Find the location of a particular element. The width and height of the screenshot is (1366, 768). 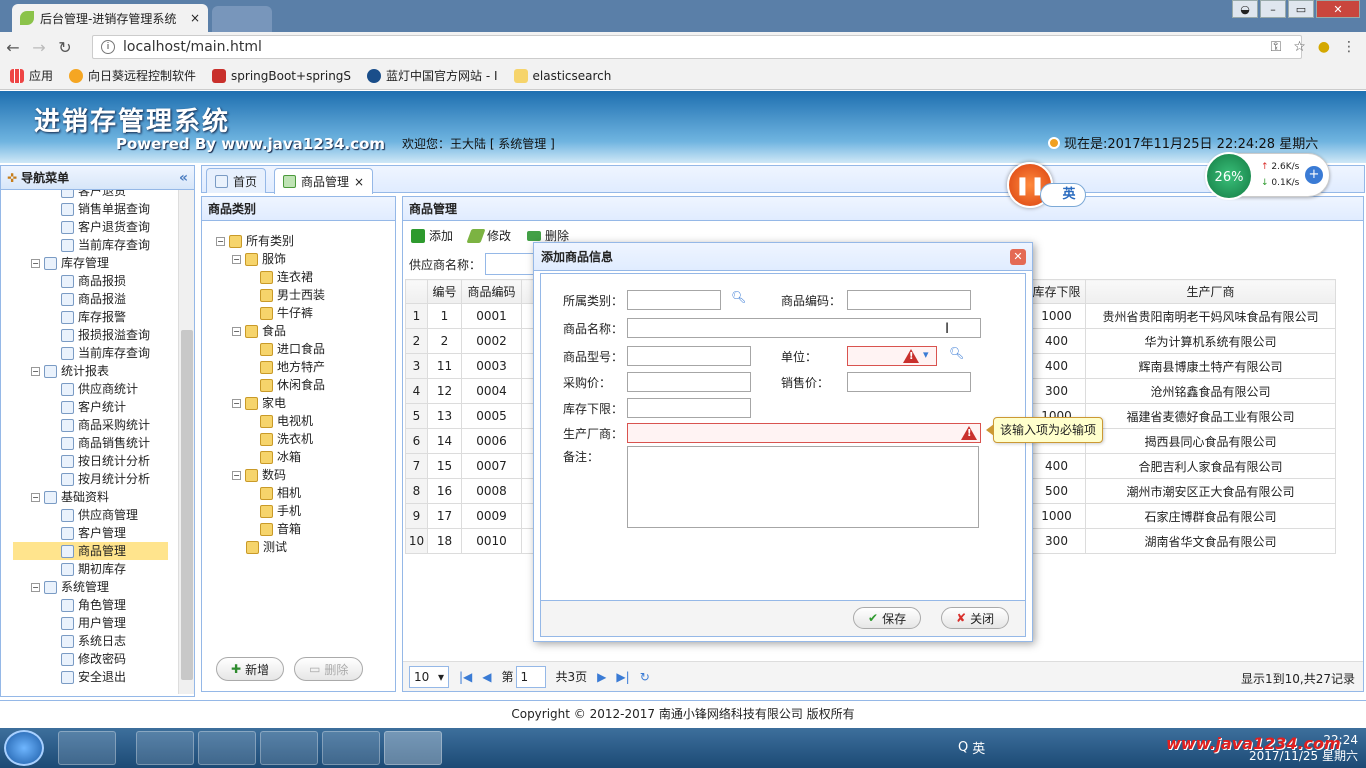

info-icon: i is located at coordinates (108, 47).